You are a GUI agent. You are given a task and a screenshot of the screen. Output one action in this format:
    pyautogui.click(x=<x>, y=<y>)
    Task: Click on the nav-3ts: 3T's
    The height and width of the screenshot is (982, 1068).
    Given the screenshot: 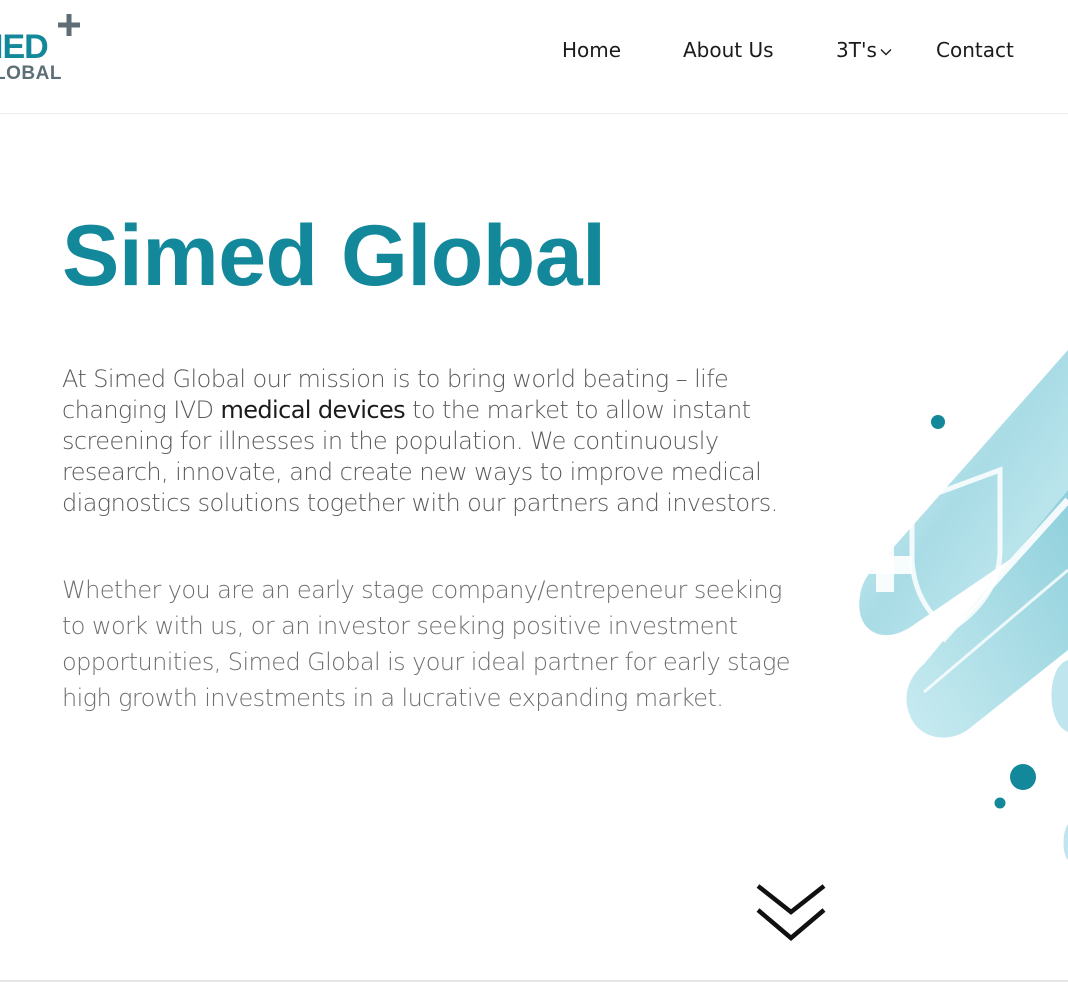 What is the action you would take?
    pyautogui.click(x=864, y=50)
    